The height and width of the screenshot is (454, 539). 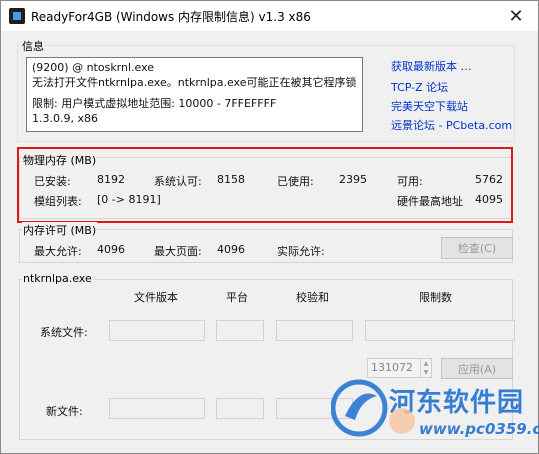 I want to click on column-header-platform: 平台, so click(x=237, y=297).